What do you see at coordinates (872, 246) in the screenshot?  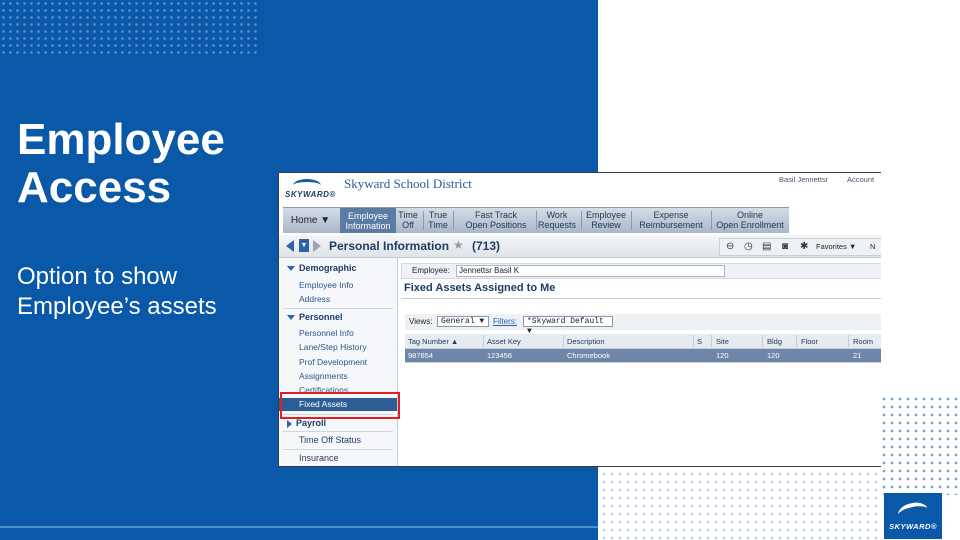 I see `next-menu: N` at bounding box center [872, 246].